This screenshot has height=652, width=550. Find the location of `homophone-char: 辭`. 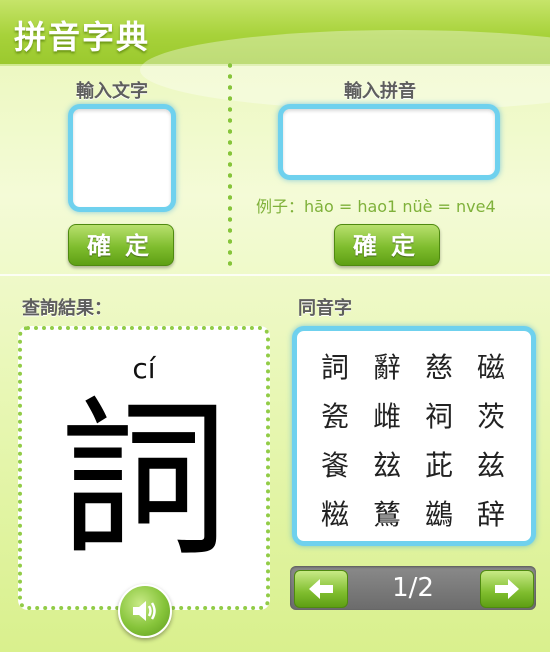

homophone-char: 辭 is located at coordinates (387, 367).